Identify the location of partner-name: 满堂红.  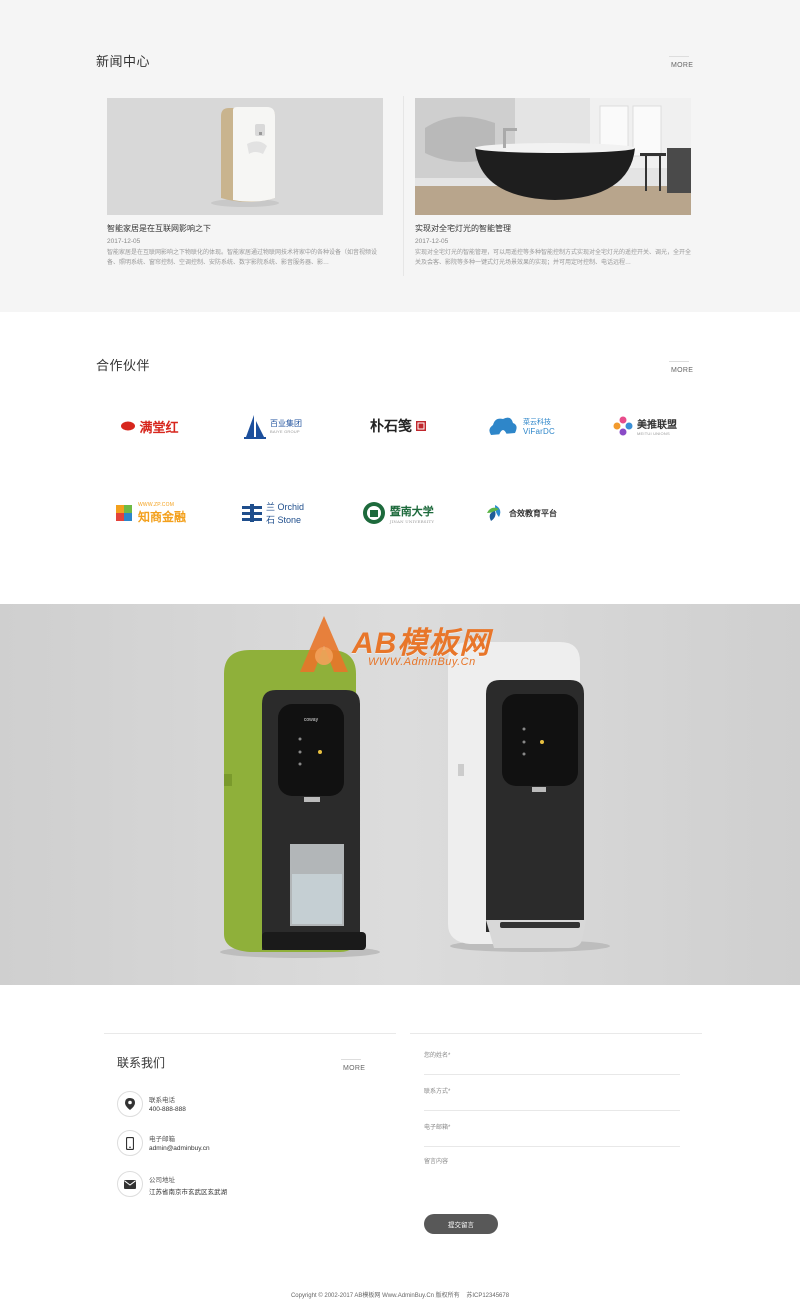
(159, 427).